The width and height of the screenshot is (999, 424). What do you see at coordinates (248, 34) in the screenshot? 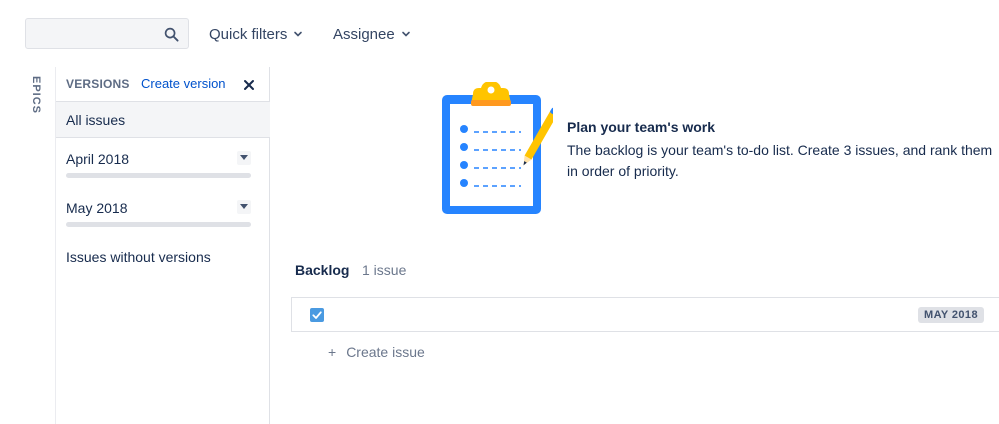
I see `quick-filters-label: Quick filters` at bounding box center [248, 34].